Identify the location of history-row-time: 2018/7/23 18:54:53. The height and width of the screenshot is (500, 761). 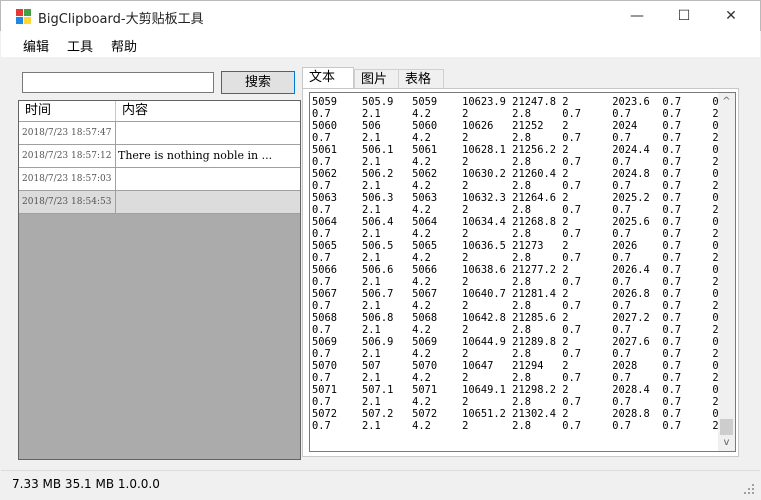
(67, 202).